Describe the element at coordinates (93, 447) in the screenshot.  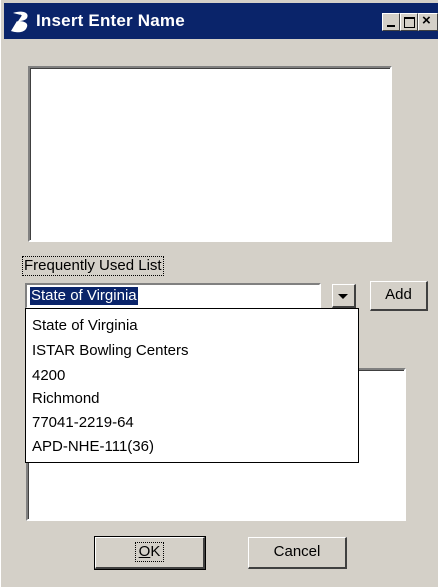
I see `list-item: APD-NHE-111(36)` at that location.